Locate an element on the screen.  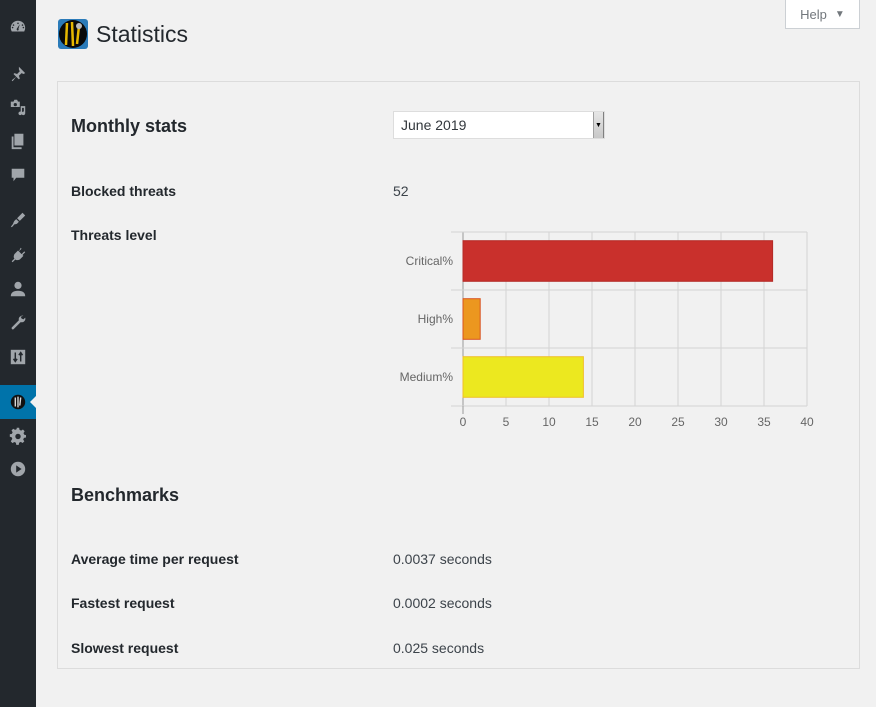
sidebar-item-users is located at coordinates (18, 289).